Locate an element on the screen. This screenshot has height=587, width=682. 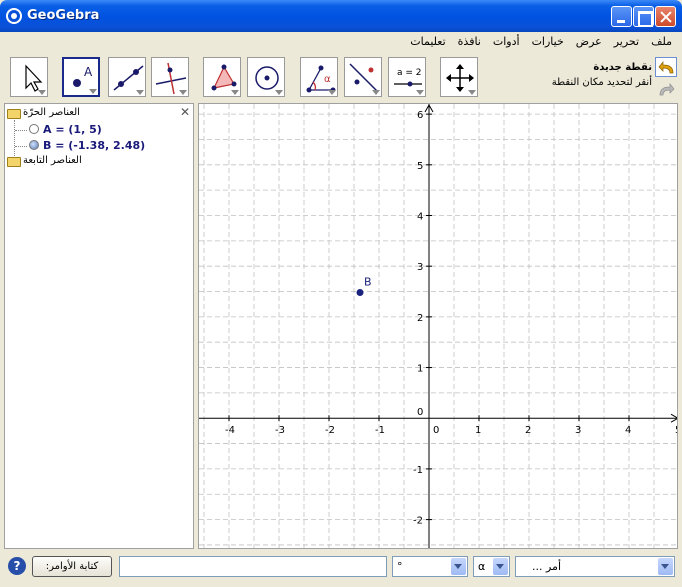
undo-button is located at coordinates (666, 67).